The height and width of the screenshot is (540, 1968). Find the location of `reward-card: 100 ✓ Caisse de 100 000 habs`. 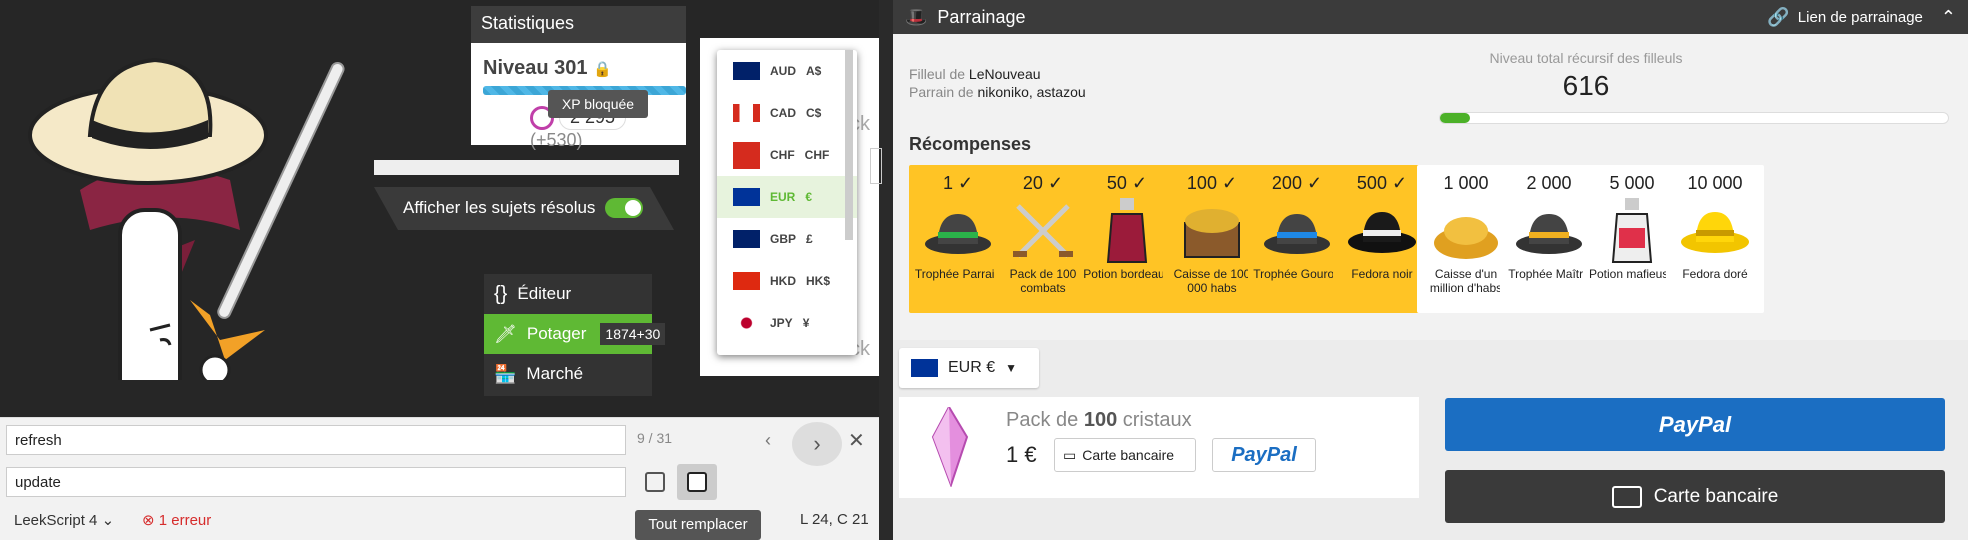

reward-card: 100 ✓ Caisse de 100 000 habs is located at coordinates (1212, 239).